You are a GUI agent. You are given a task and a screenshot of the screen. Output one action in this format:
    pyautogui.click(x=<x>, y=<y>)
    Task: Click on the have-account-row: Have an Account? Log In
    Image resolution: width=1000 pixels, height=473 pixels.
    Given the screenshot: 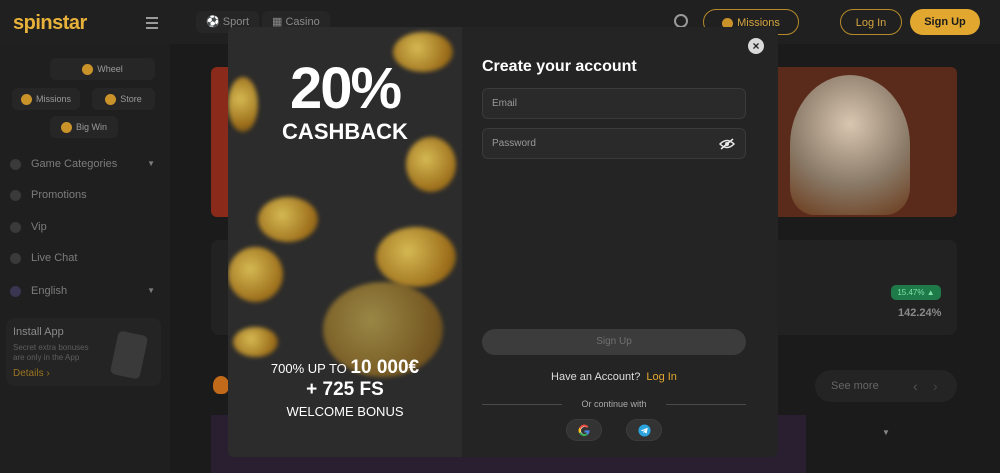 What is the action you would take?
    pyautogui.click(x=614, y=377)
    